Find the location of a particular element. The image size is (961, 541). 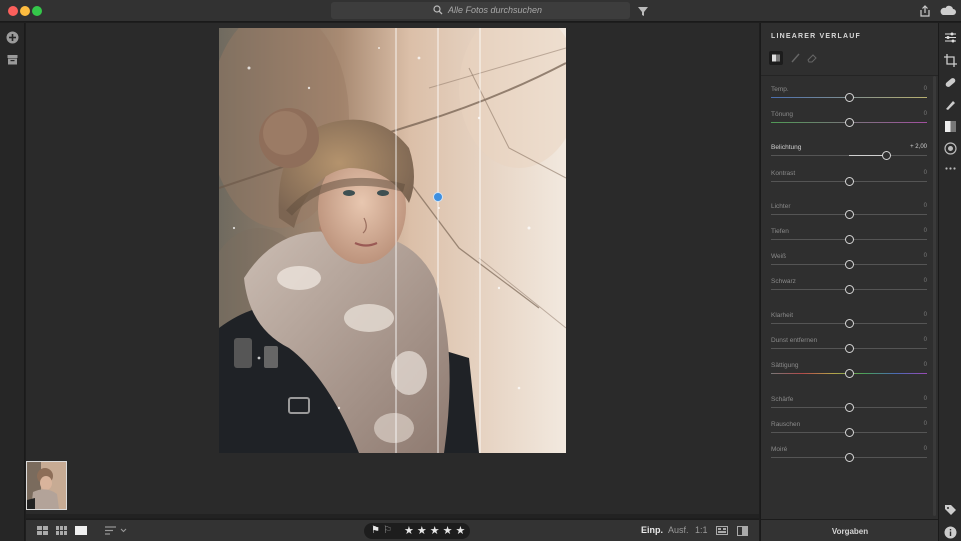

panel-scrollbar is located at coordinates (934, 296).